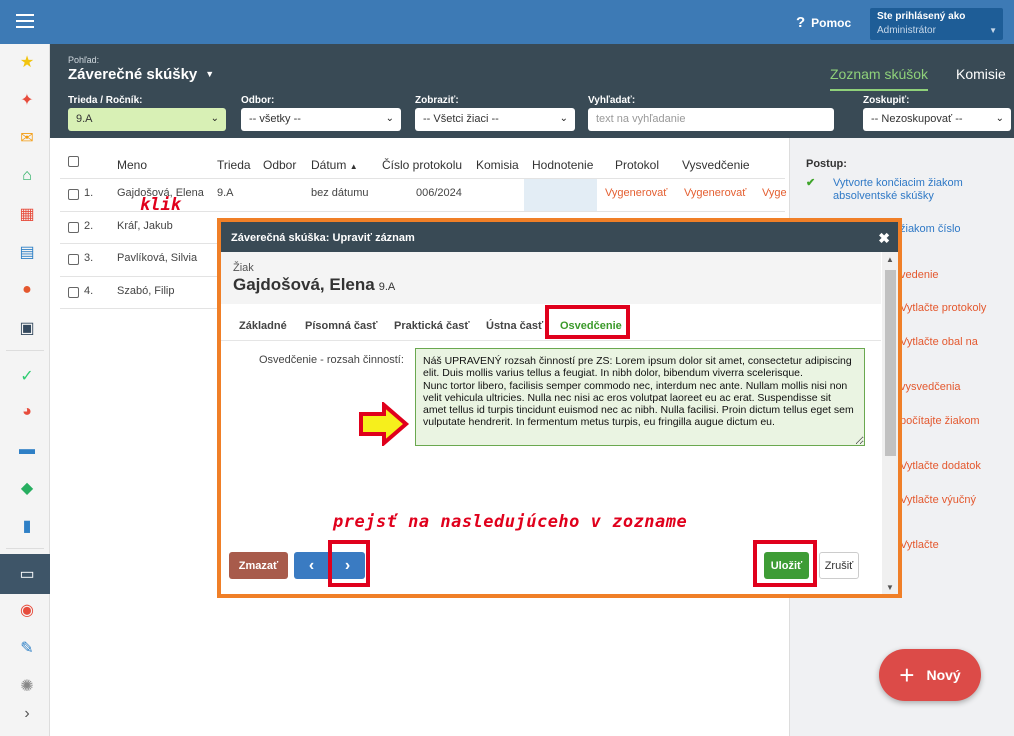 The height and width of the screenshot is (736, 1014). I want to click on tab-written: Písomná časť, so click(341, 326).